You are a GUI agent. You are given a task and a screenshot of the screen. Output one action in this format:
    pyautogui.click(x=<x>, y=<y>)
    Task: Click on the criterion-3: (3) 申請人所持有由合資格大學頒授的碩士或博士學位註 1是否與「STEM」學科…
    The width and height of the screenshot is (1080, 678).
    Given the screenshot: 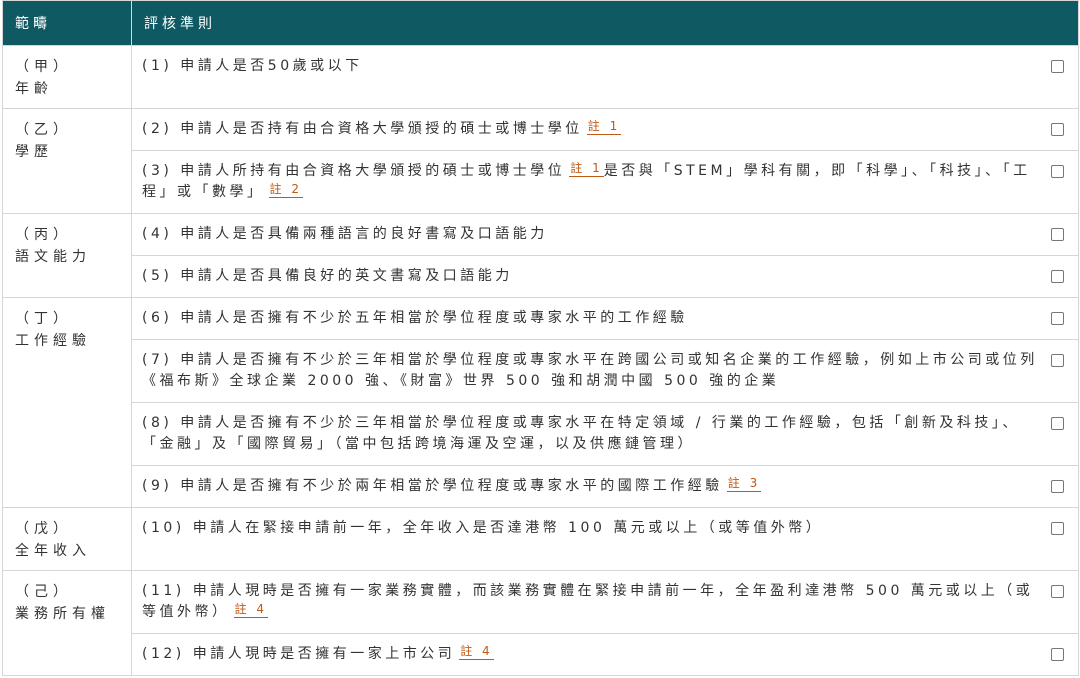 What is the action you would take?
    pyautogui.click(x=605, y=182)
    